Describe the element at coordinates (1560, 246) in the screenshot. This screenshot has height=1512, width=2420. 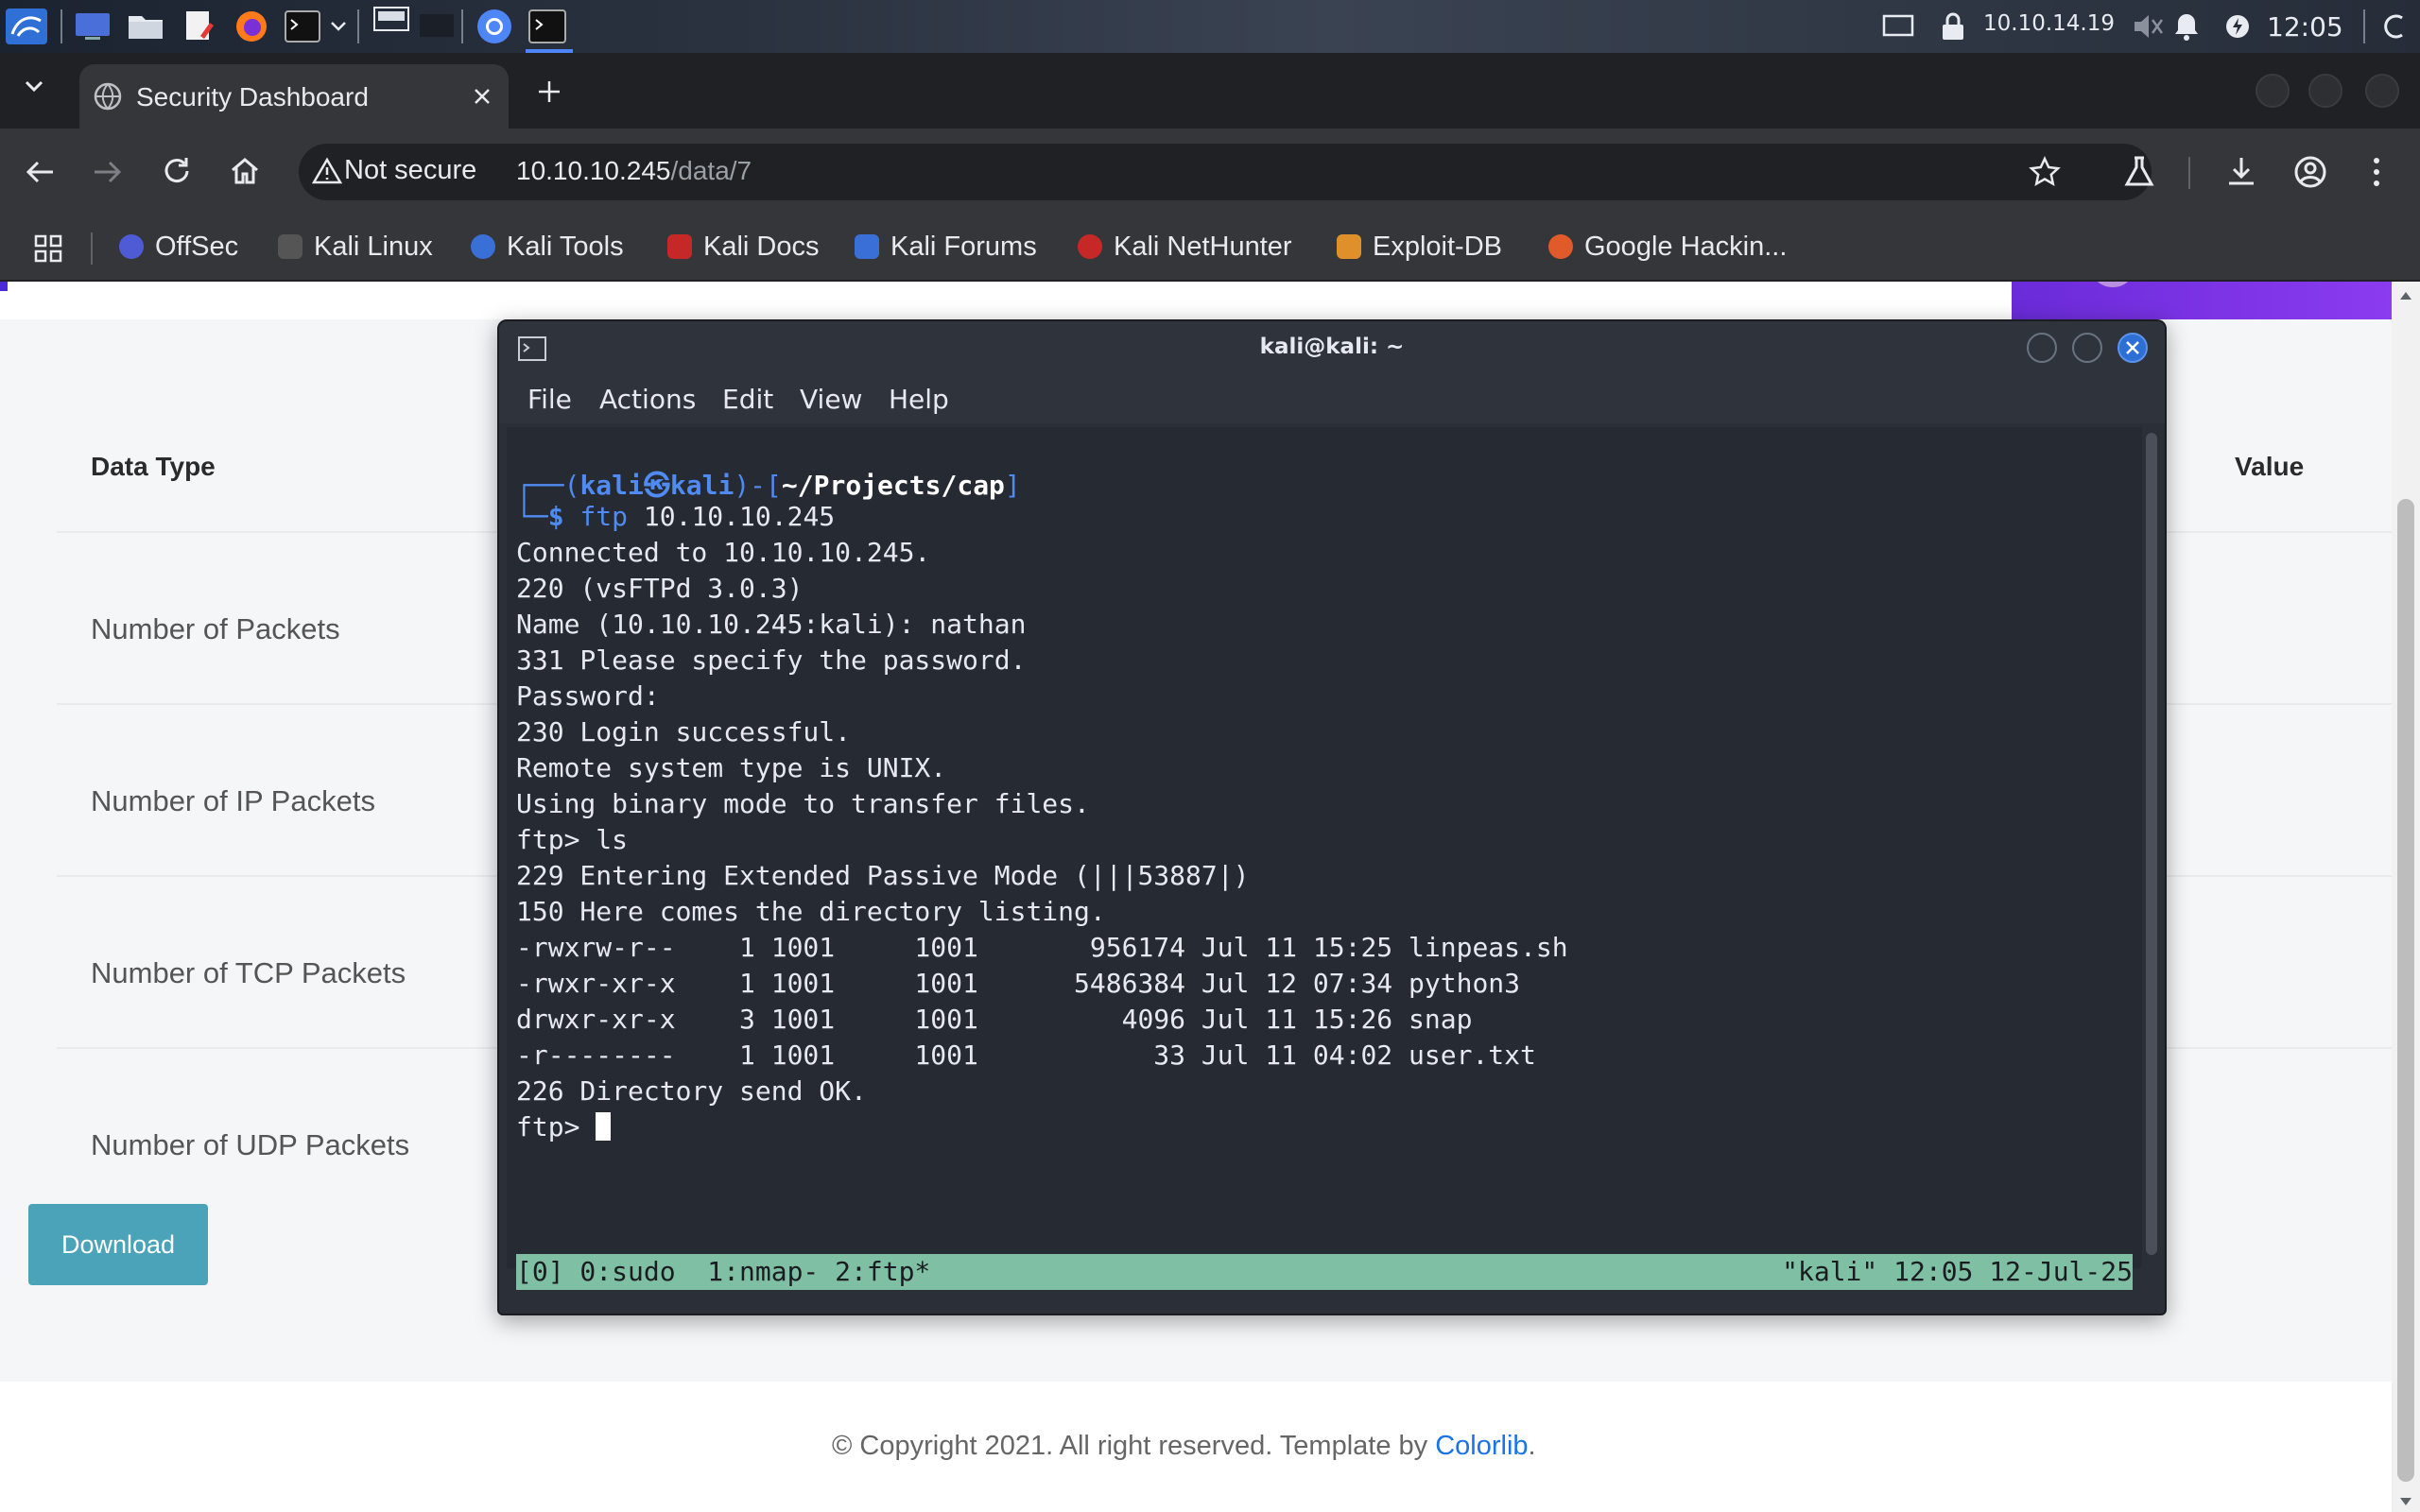
I see `ghdb-icon` at that location.